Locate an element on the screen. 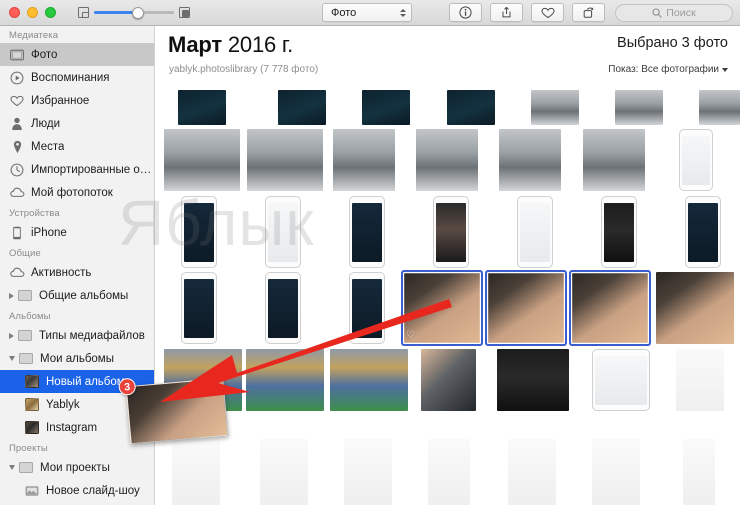  year-label: 2016 г. is located at coordinates (260, 44).